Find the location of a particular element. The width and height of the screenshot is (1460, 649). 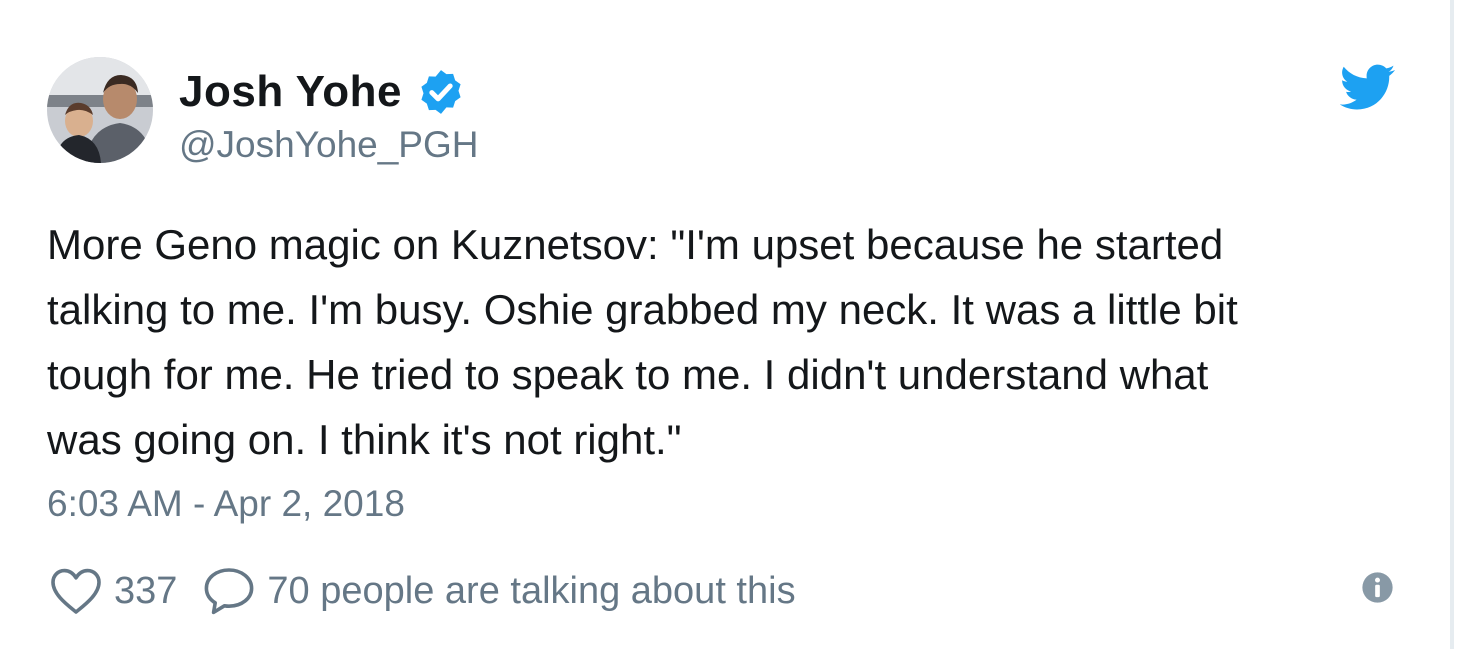

speech-bubble-icon is located at coordinates (229, 591).